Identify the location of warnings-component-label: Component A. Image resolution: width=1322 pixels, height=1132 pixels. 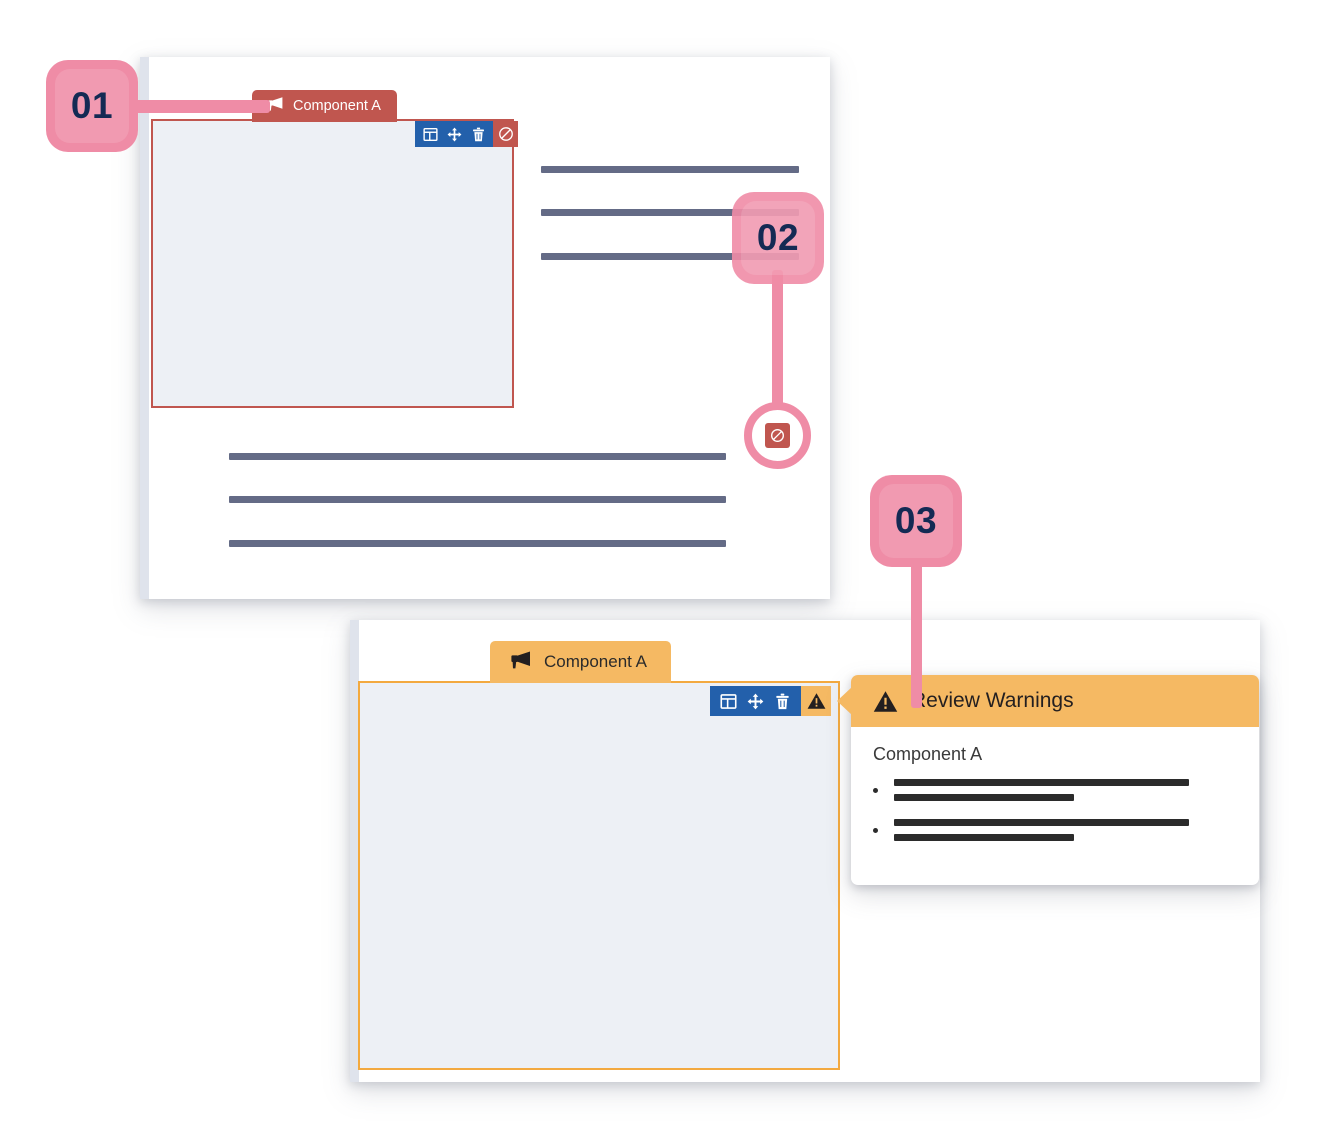
(928, 754).